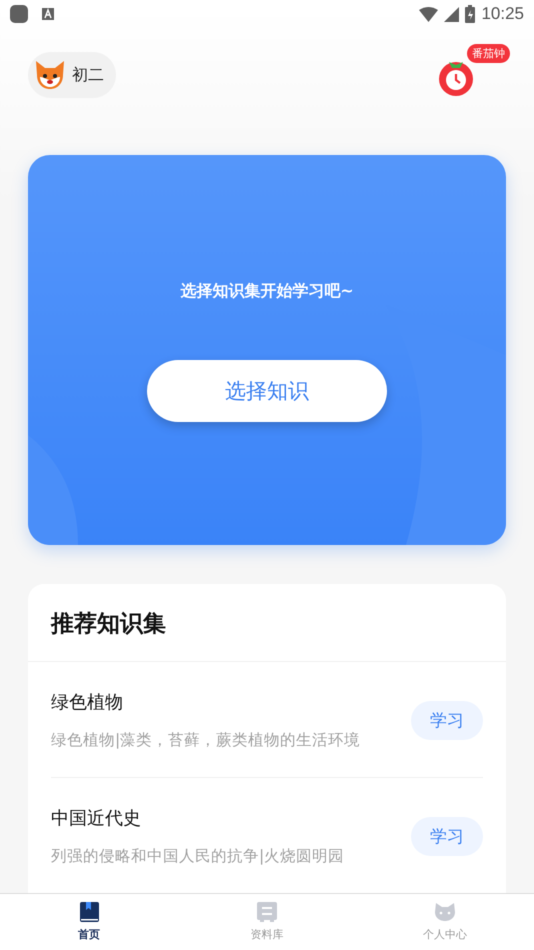  I want to click on battery-icon, so click(470, 14).